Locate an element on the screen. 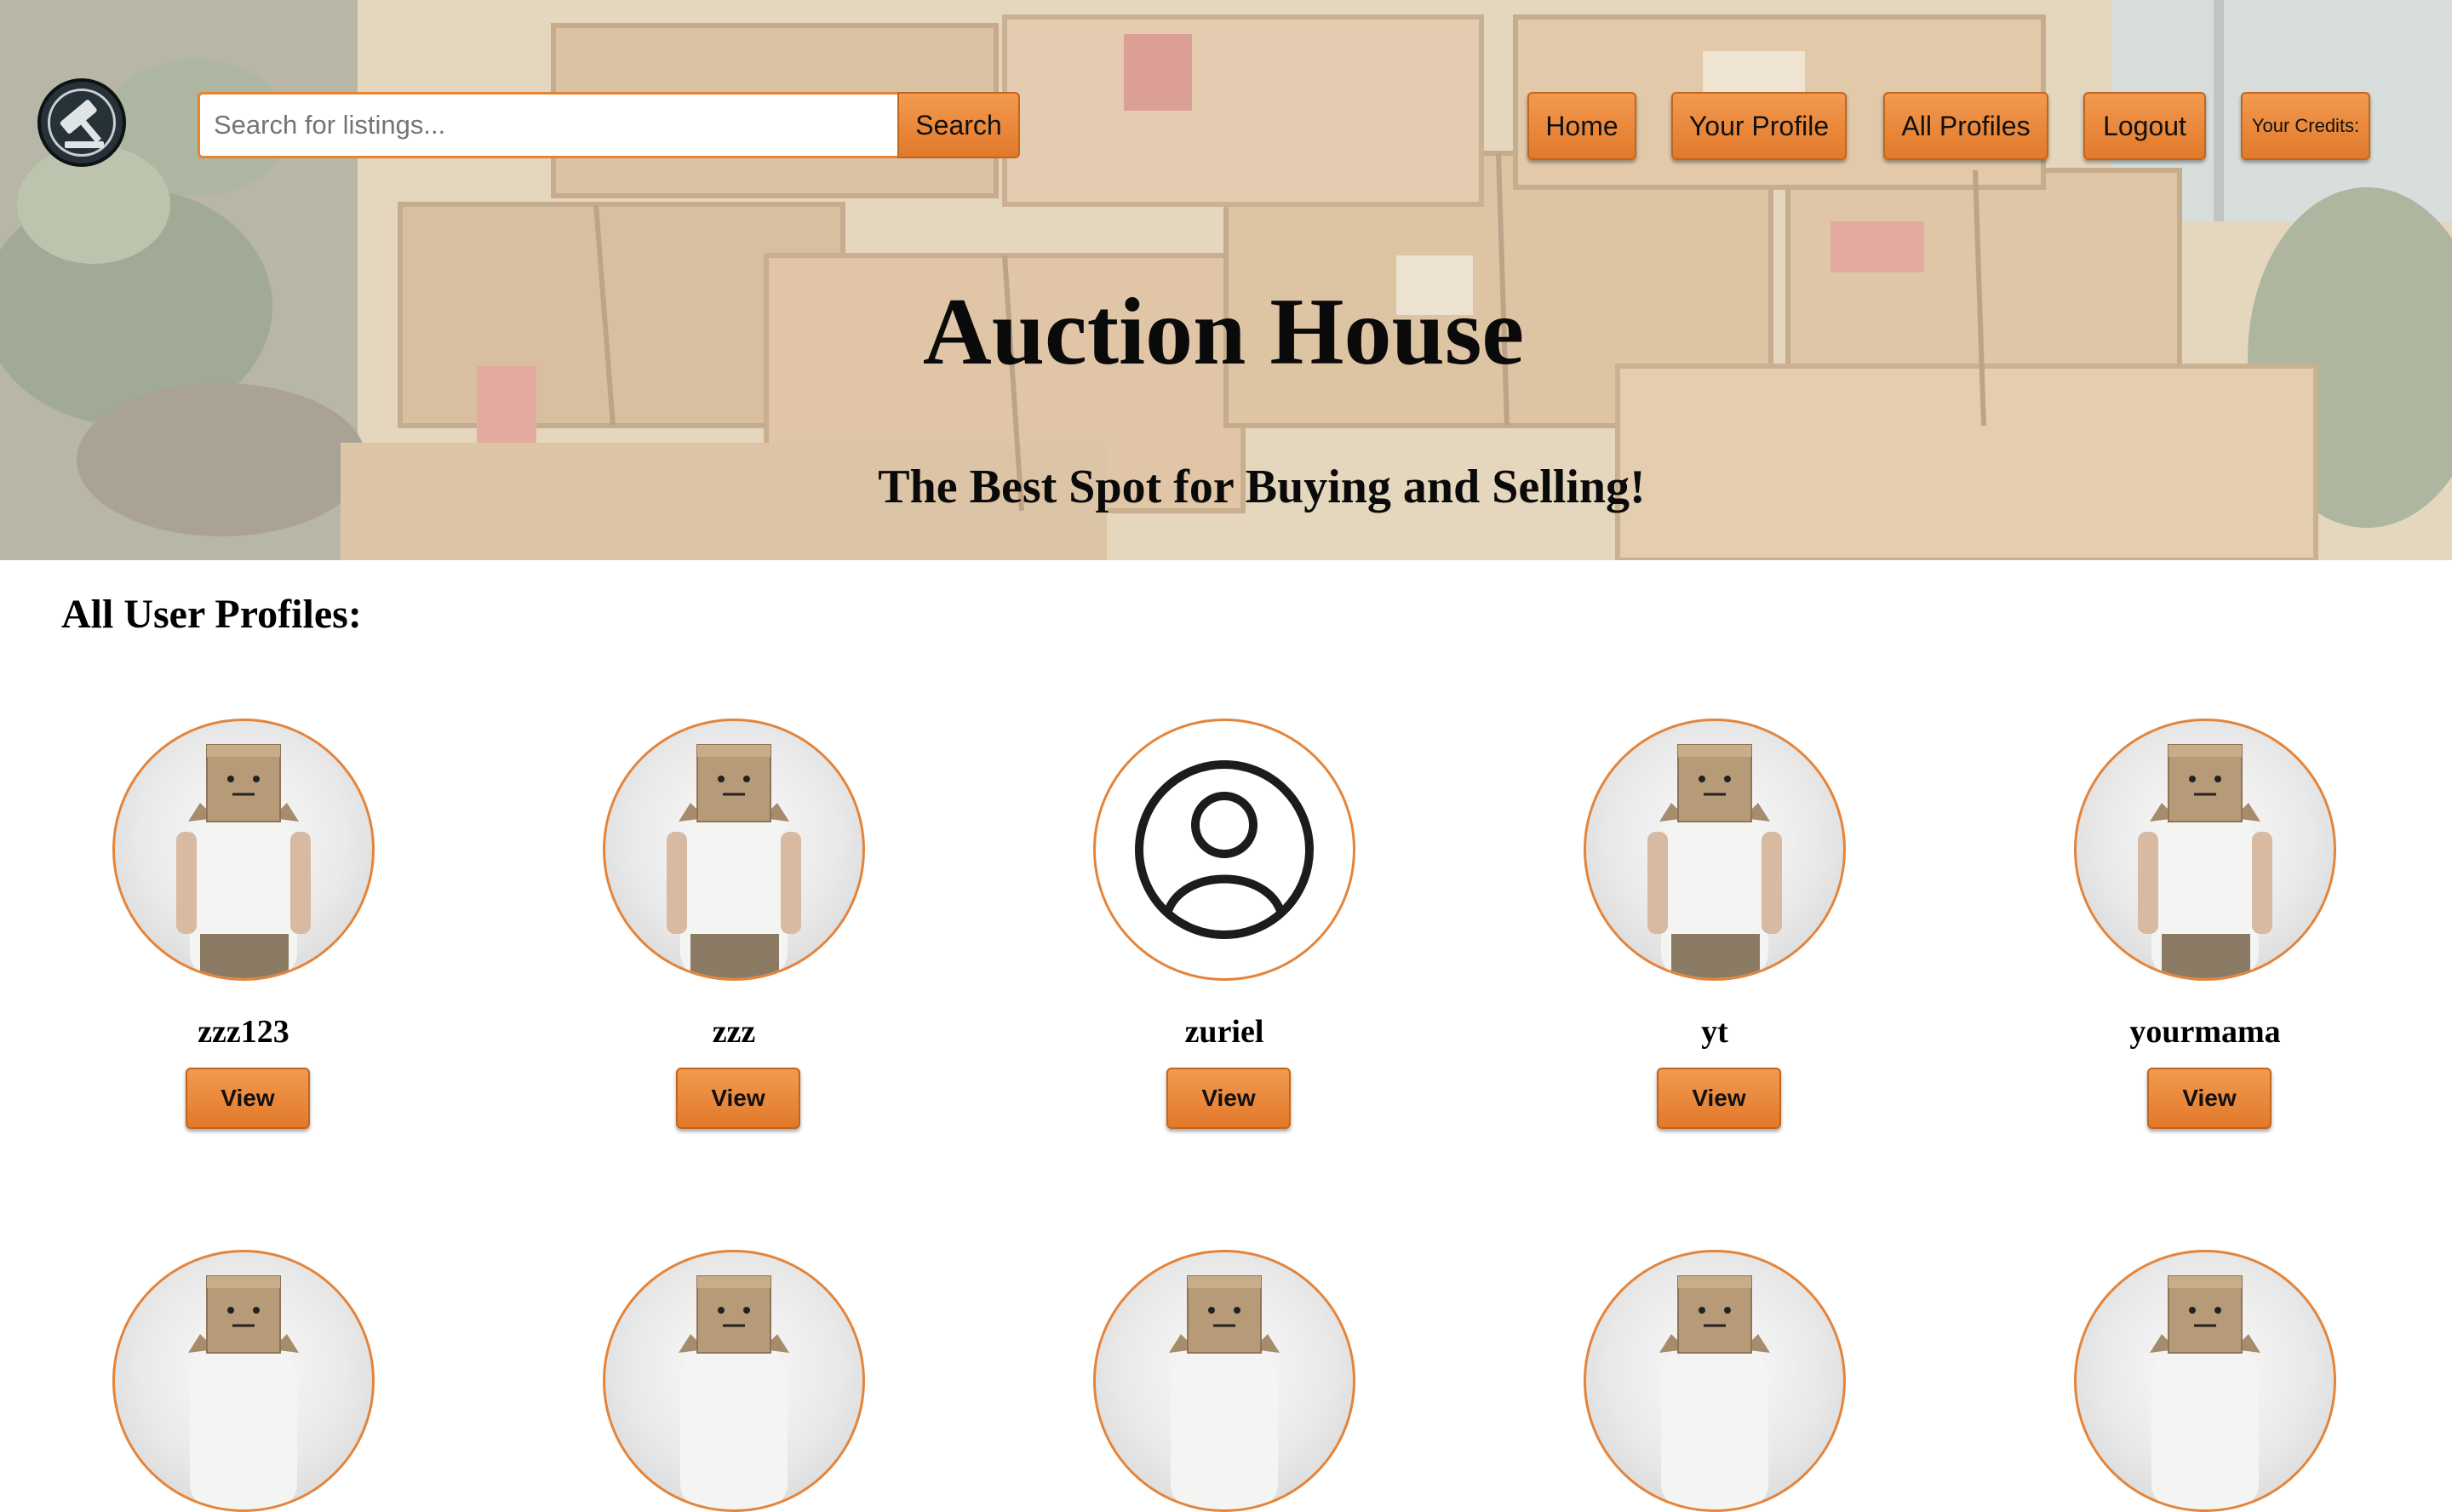 This screenshot has width=2452, height=1512. all-profiles-heading: All User Profiles: is located at coordinates (211, 614).